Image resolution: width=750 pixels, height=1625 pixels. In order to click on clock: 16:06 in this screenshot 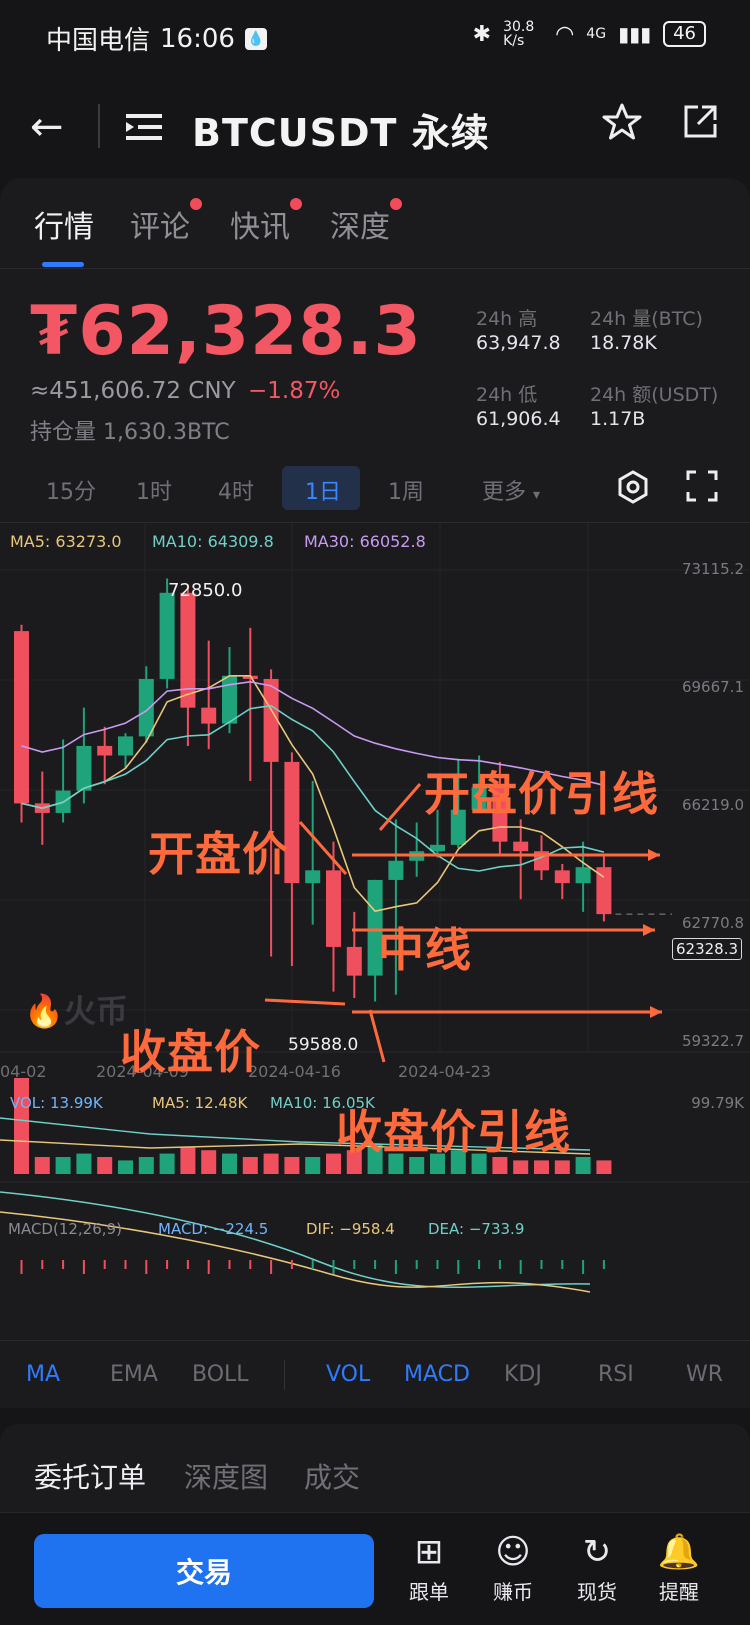, I will do `click(197, 38)`.